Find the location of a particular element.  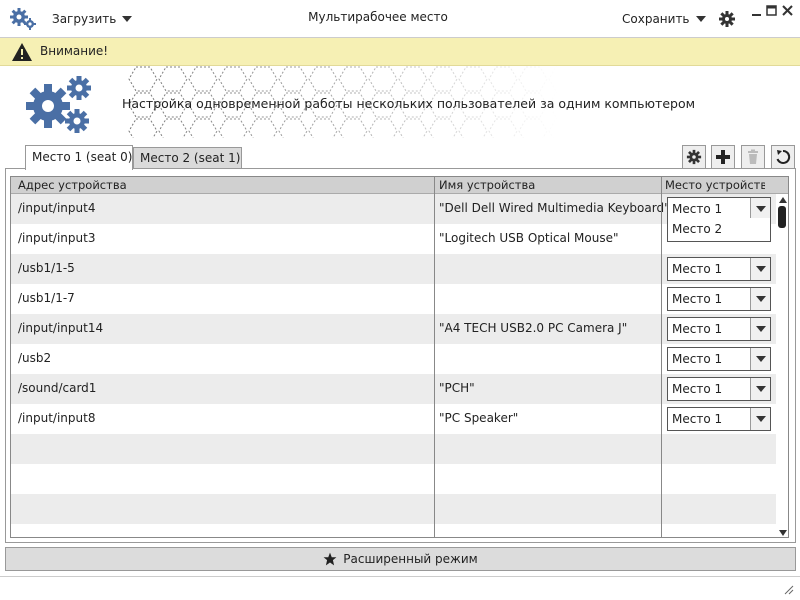

close-icon is located at coordinates (787, 10).